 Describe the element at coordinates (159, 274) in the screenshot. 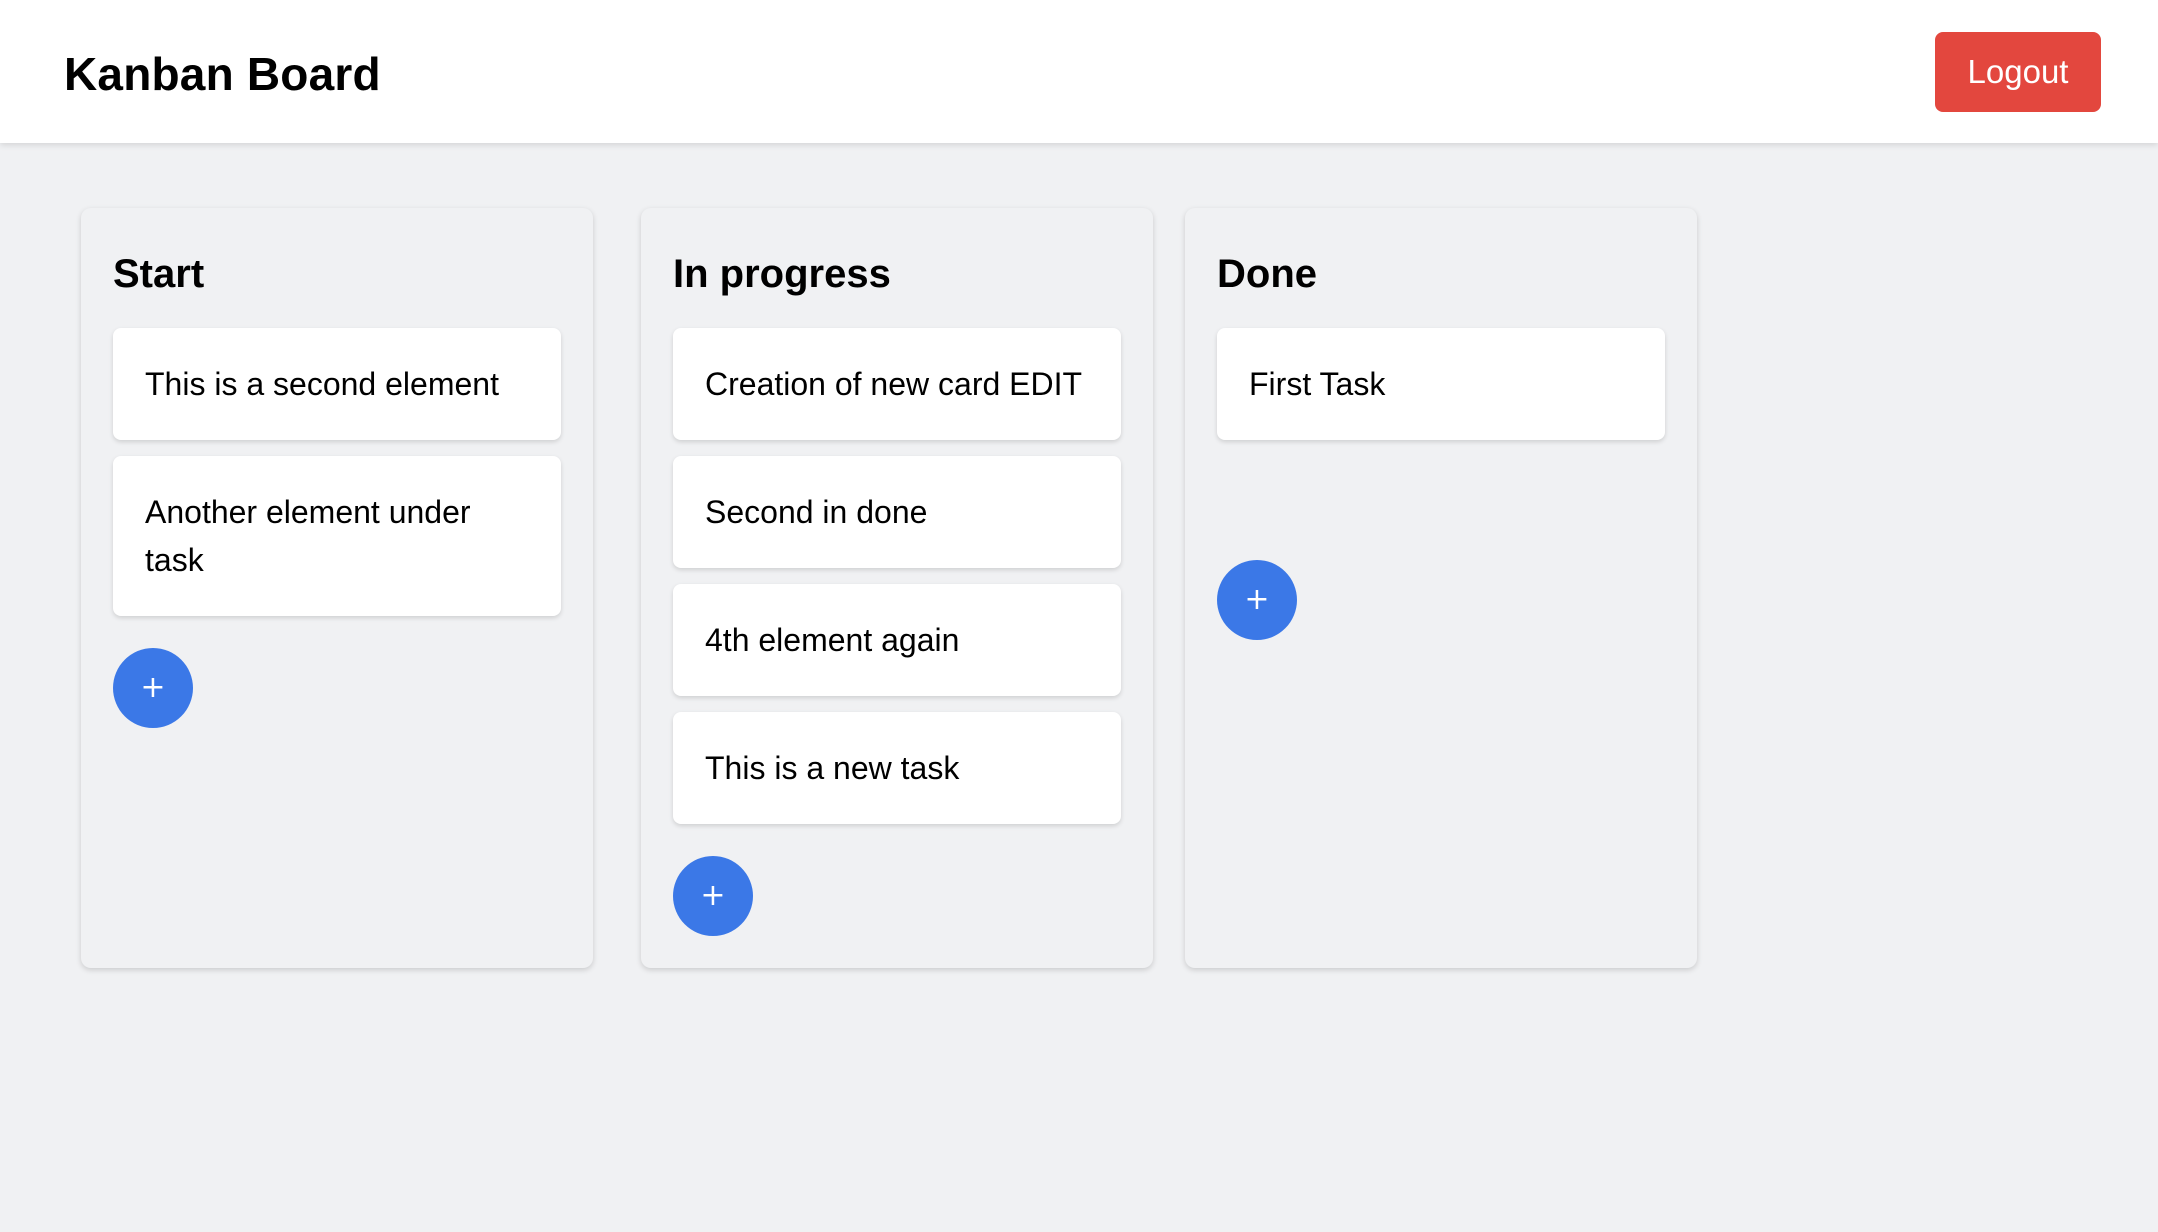

I see `column-title: Start` at that location.